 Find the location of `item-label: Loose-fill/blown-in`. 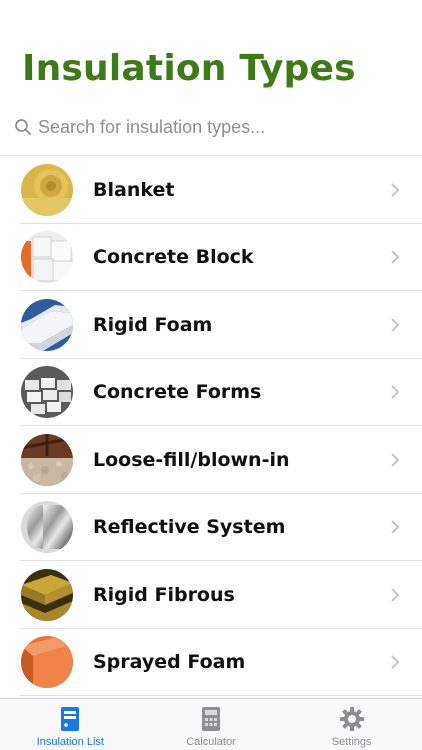

item-label: Loose-fill/blown-in is located at coordinates (191, 459).